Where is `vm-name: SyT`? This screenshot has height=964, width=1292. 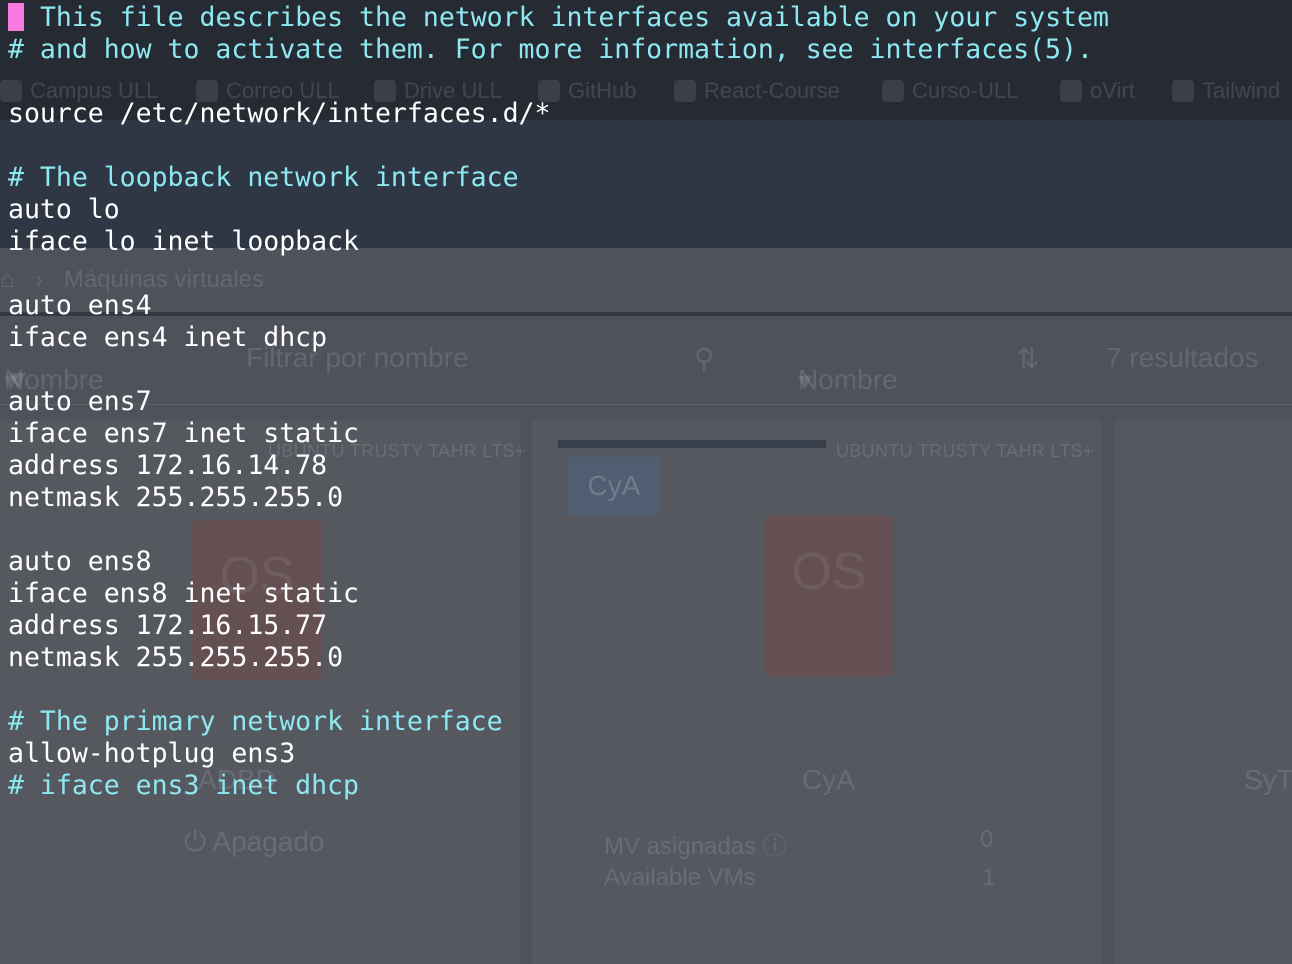
vm-name: SyT is located at coordinates (1268, 779).